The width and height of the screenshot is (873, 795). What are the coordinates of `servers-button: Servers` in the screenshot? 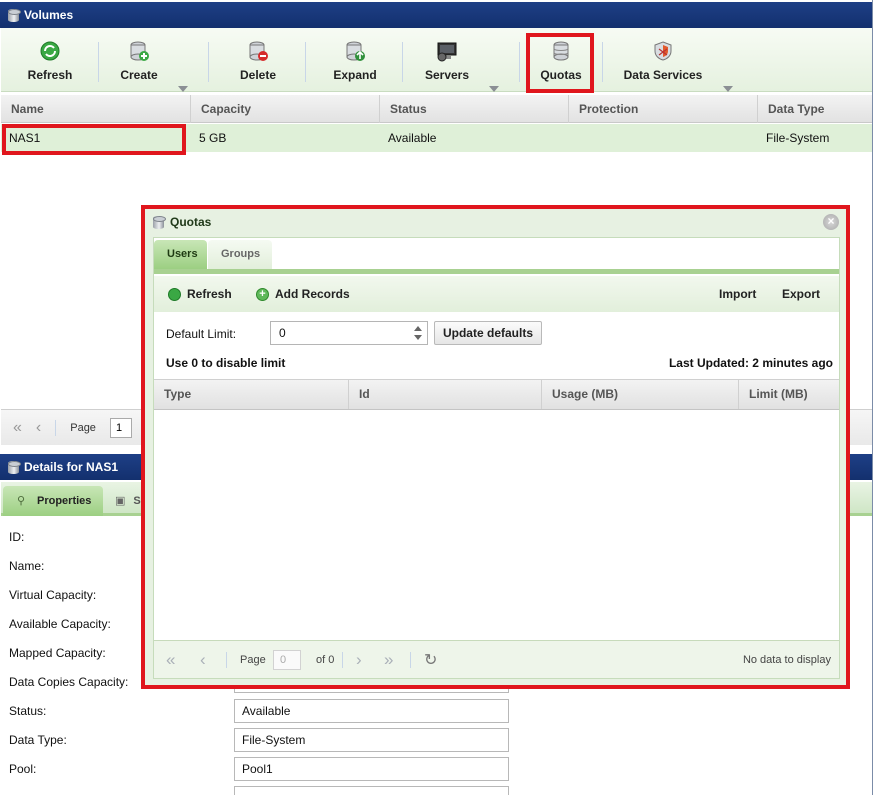 It's located at (447, 59).